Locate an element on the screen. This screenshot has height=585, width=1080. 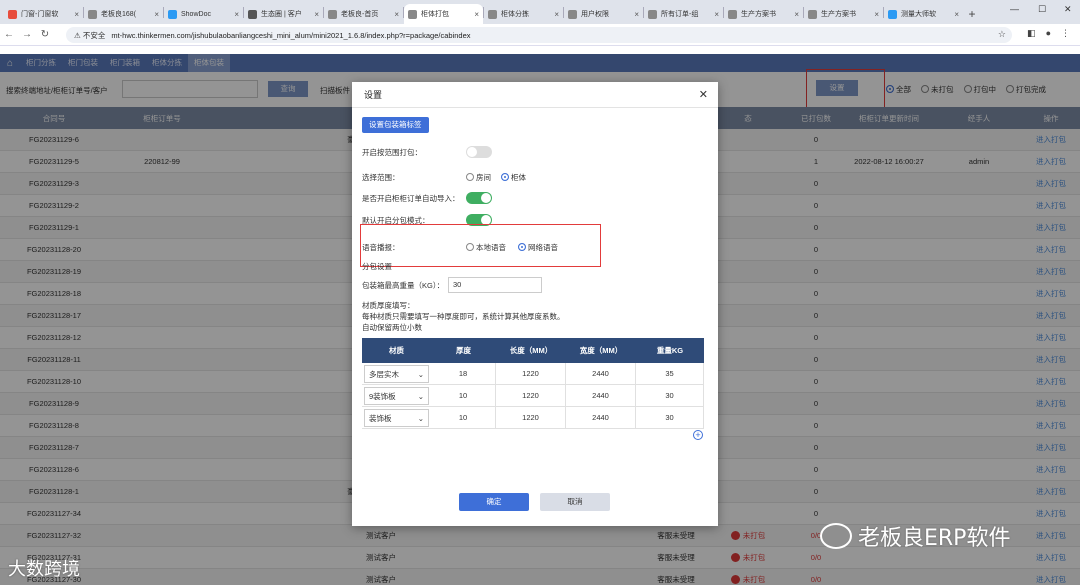
close-icon: ✕ is located at coordinates (703, 94).